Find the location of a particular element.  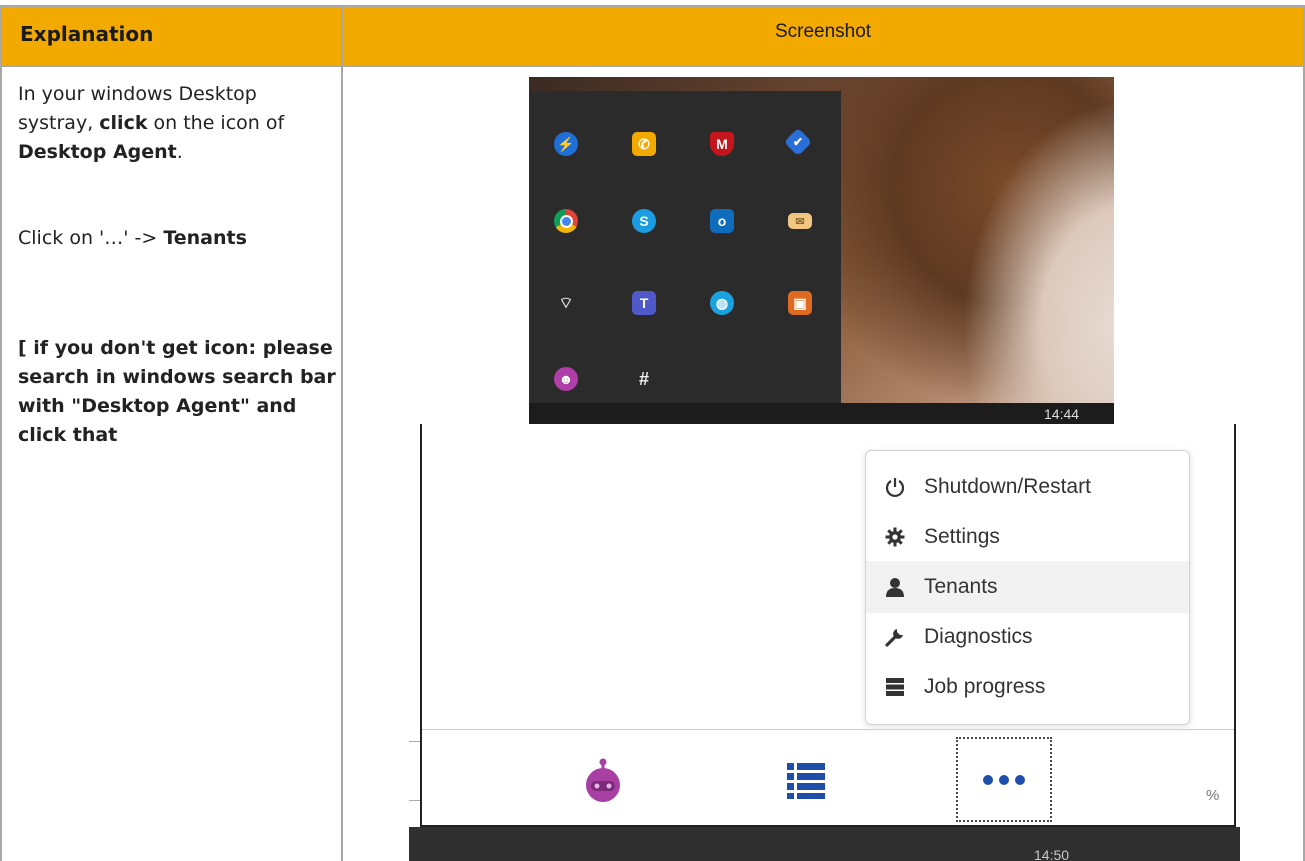

more-options-button is located at coordinates (1004, 779).